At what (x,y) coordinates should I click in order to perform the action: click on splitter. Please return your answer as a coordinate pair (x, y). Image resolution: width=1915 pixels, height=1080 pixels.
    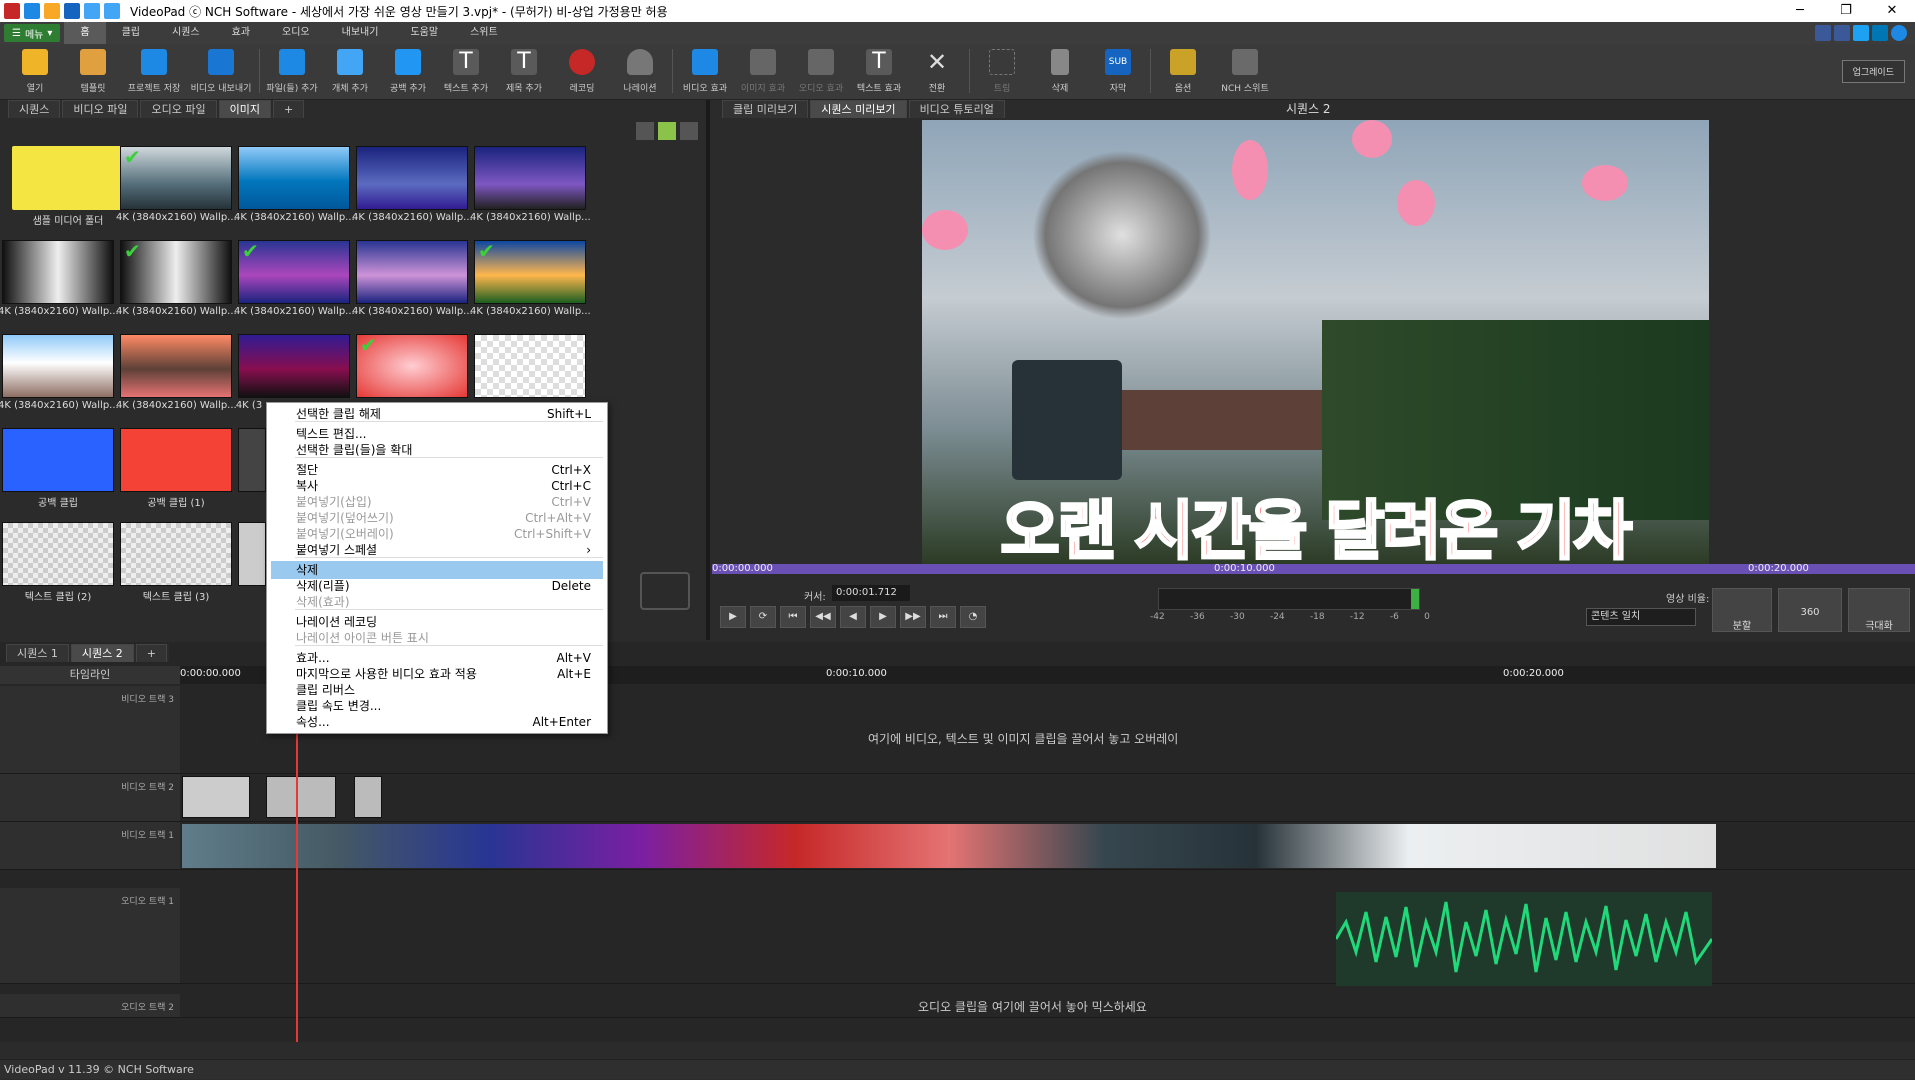
    Looking at the image, I should click on (708, 370).